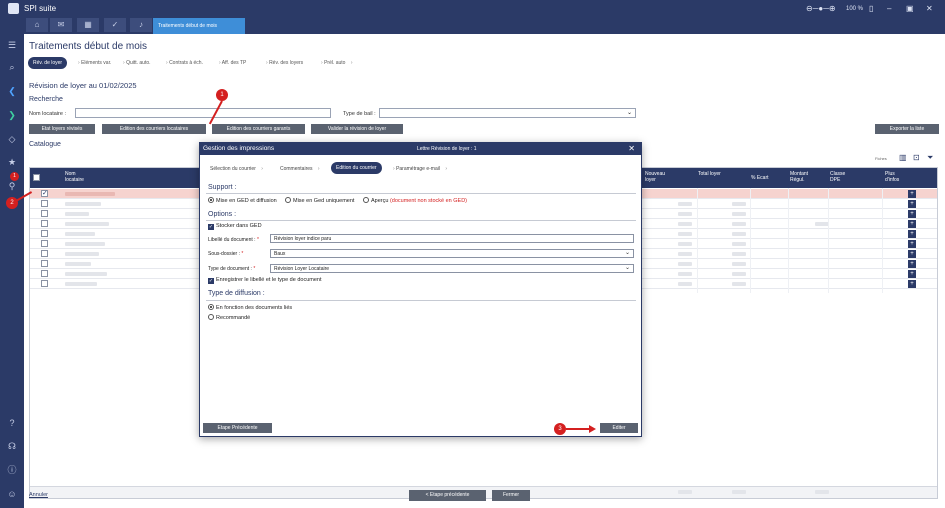 The width and height of the screenshot is (945, 508). What do you see at coordinates (631, 148) in the screenshot?
I see `close-icon: ✕` at bounding box center [631, 148].